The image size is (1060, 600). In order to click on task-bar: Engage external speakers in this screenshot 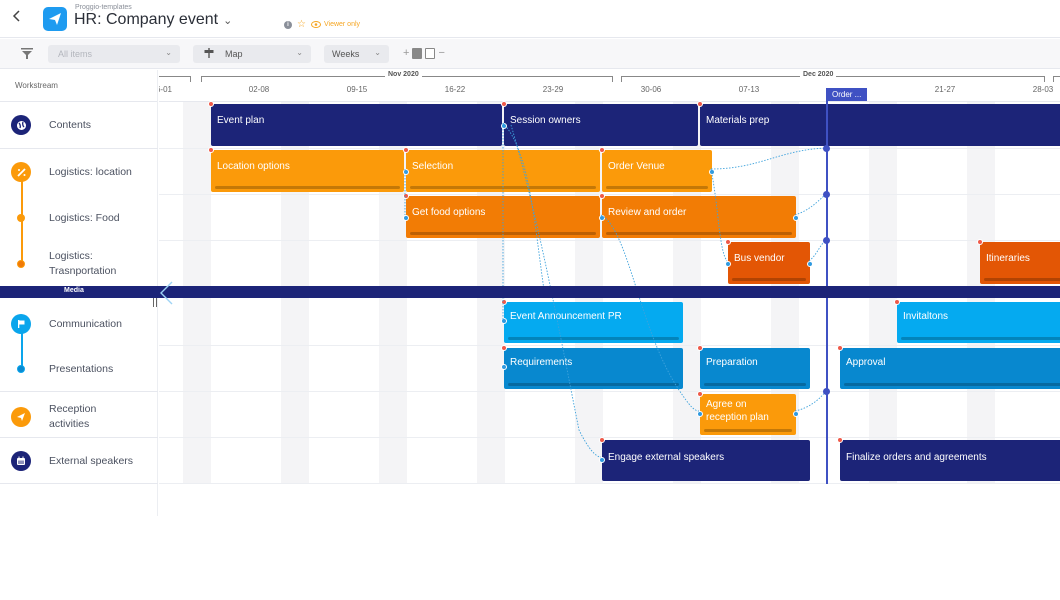, I will do `click(704, 459)`.